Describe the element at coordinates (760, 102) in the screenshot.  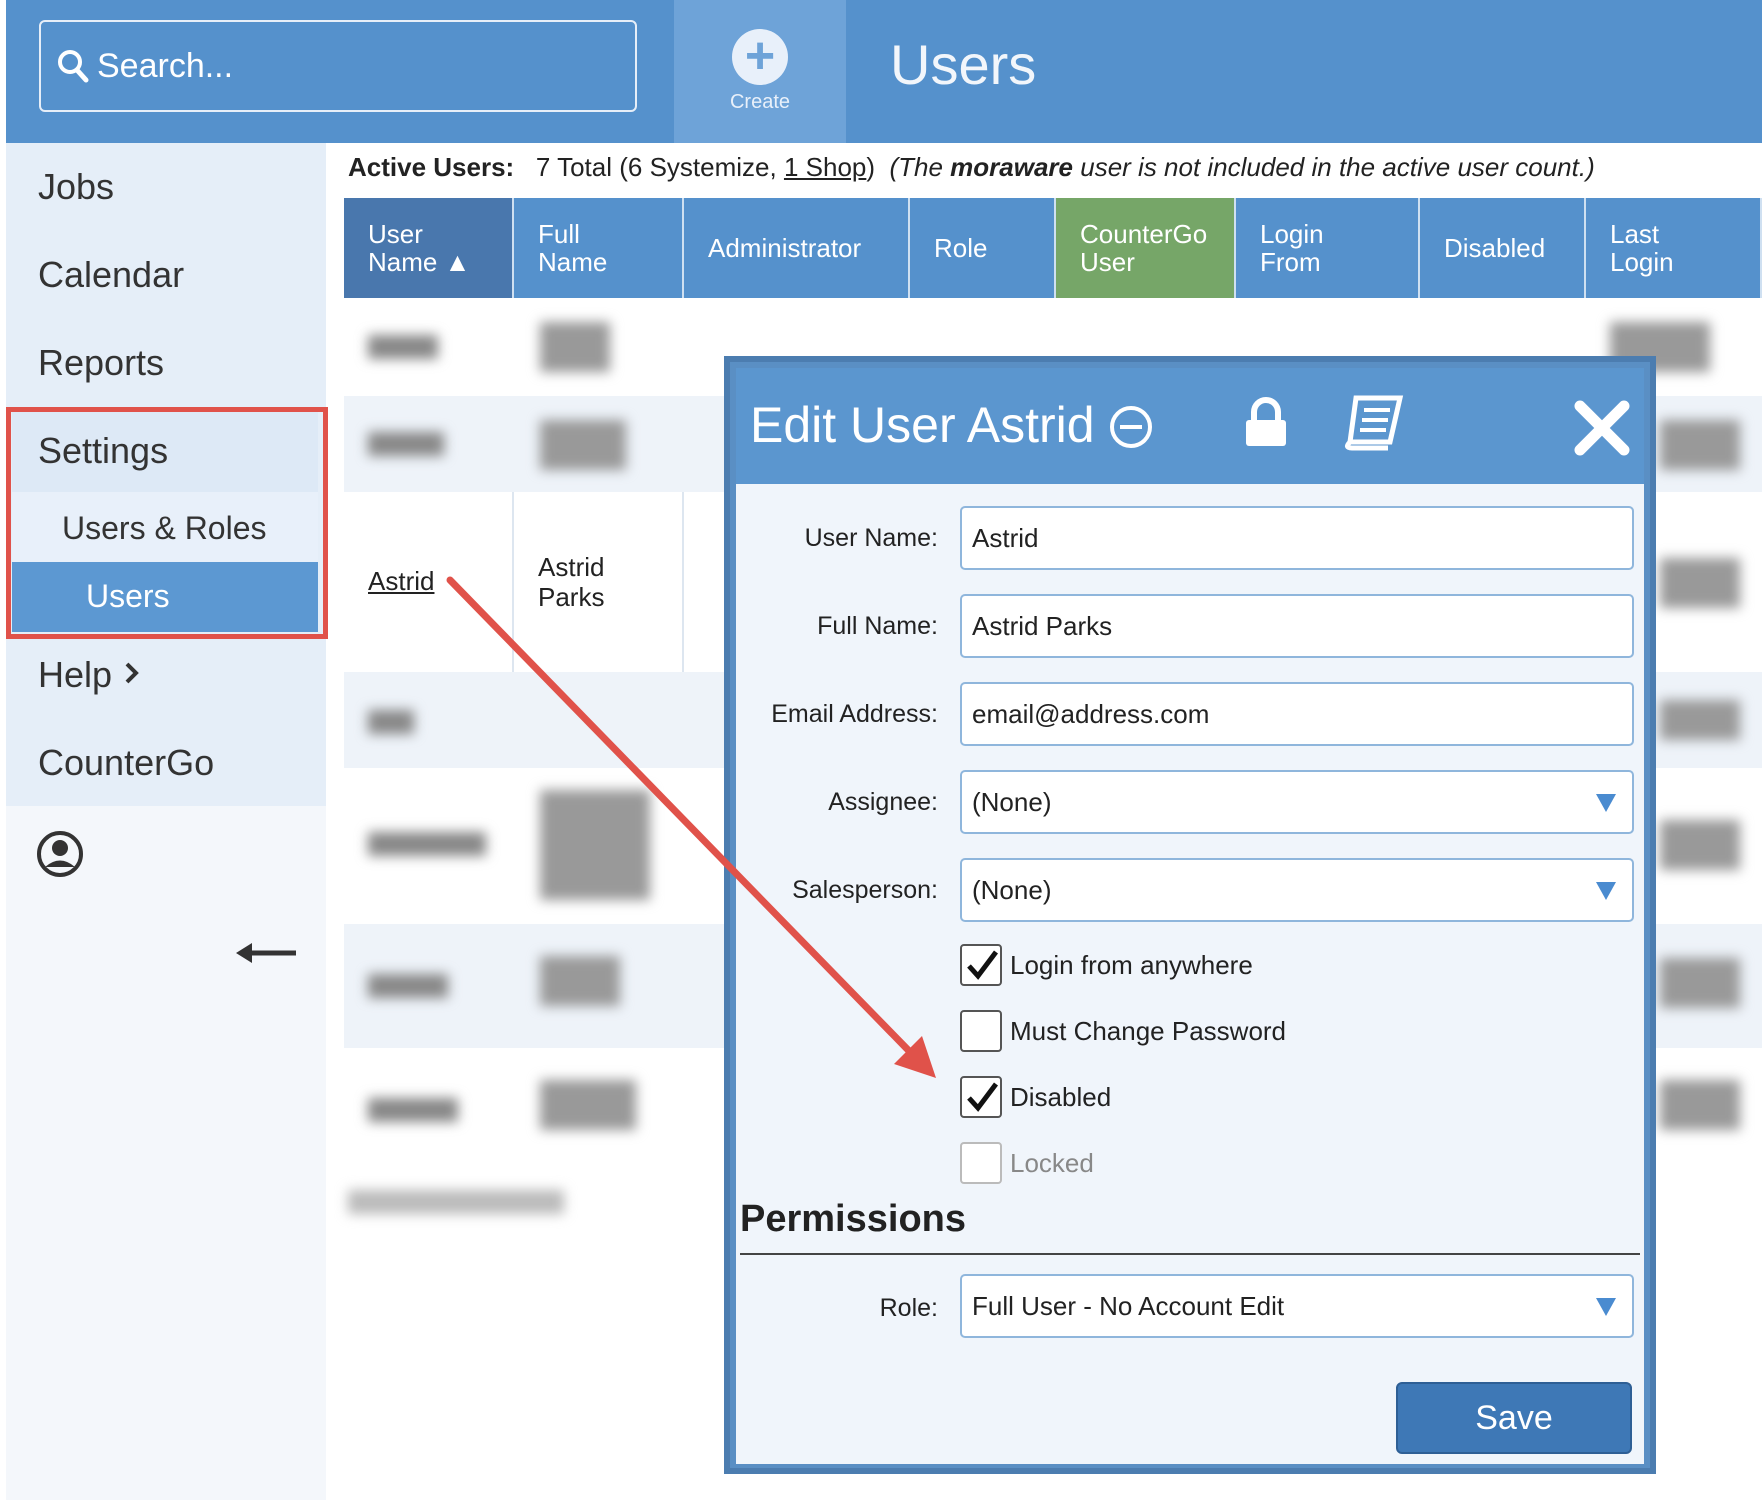
I see `create-label: Create` at that location.